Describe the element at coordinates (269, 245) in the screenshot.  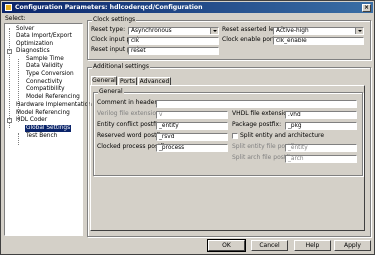
I see `cancel-button: Cancel` at that location.